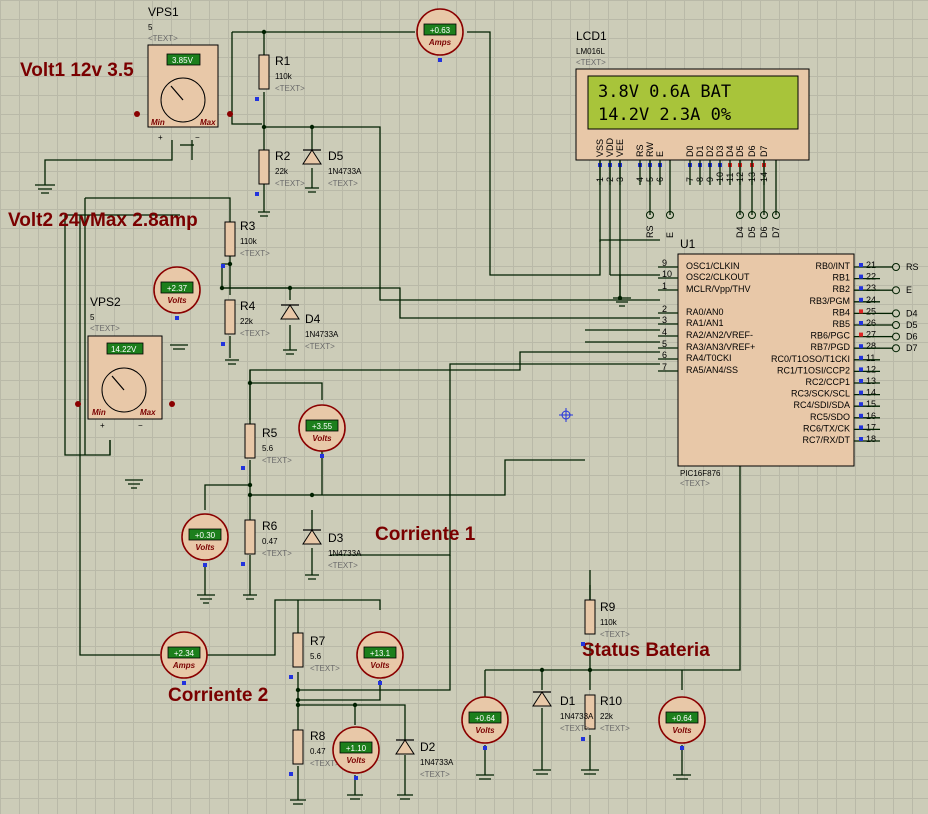 The height and width of the screenshot is (814, 928). Describe the element at coordinates (646, 650) in the screenshot. I see `annotation-status-bateria: Status Bateria` at that location.